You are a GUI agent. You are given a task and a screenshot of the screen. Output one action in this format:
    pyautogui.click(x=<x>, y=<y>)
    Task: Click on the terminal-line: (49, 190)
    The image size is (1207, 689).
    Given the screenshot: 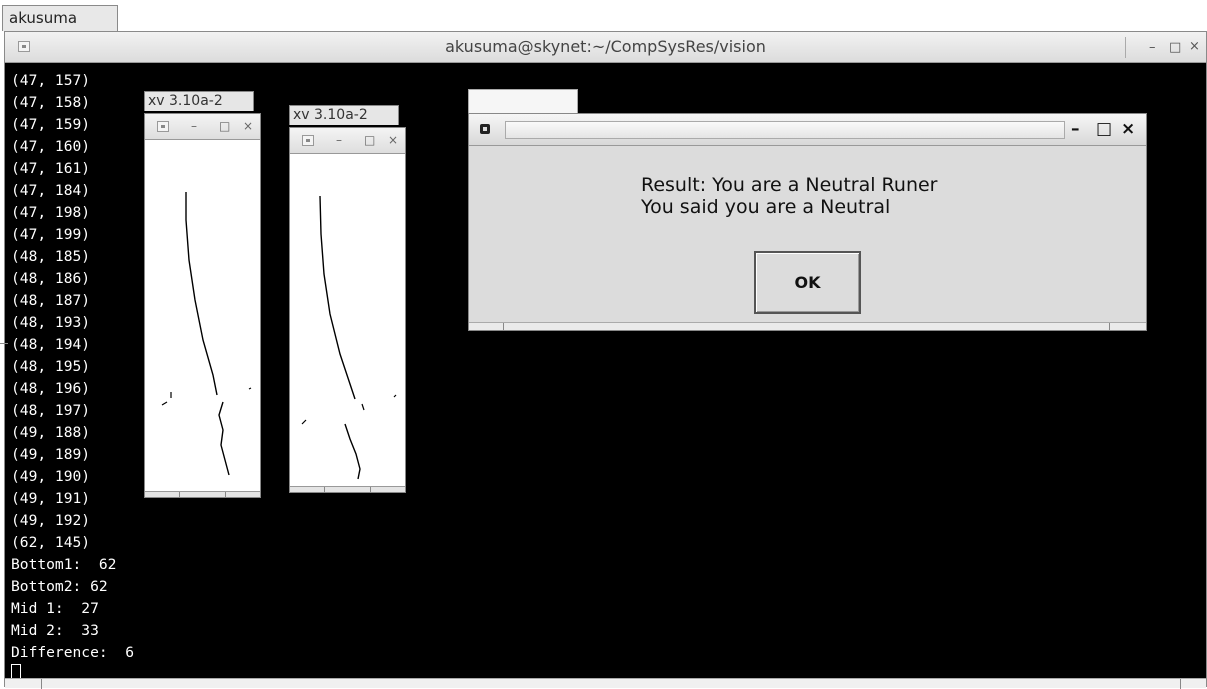 What is the action you would take?
    pyautogui.click(x=51, y=476)
    